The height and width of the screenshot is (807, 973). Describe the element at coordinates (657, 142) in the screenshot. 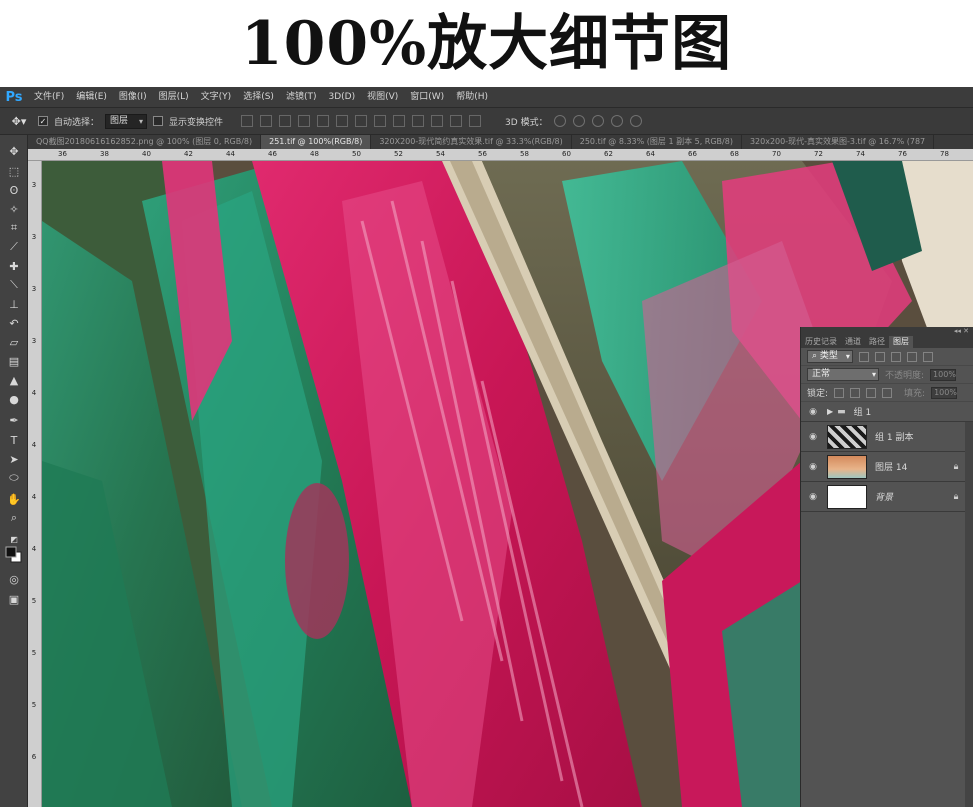

I see `tab-250-tif: 250.tif @ 8.33% (图层 1 副本 5, RGB/8)` at that location.